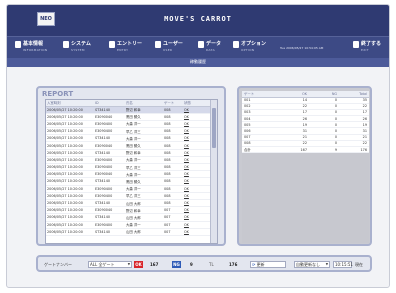  I want to click on chevron-down-icon: ▼, so click(128, 264).